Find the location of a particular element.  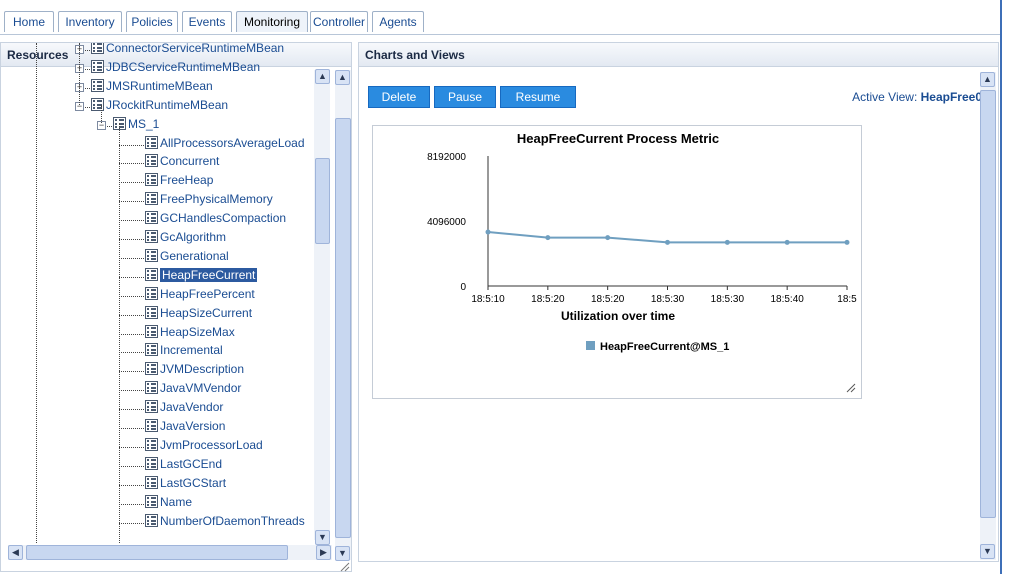

x-tick-label: 18:5:20 is located at coordinates (548, 299).